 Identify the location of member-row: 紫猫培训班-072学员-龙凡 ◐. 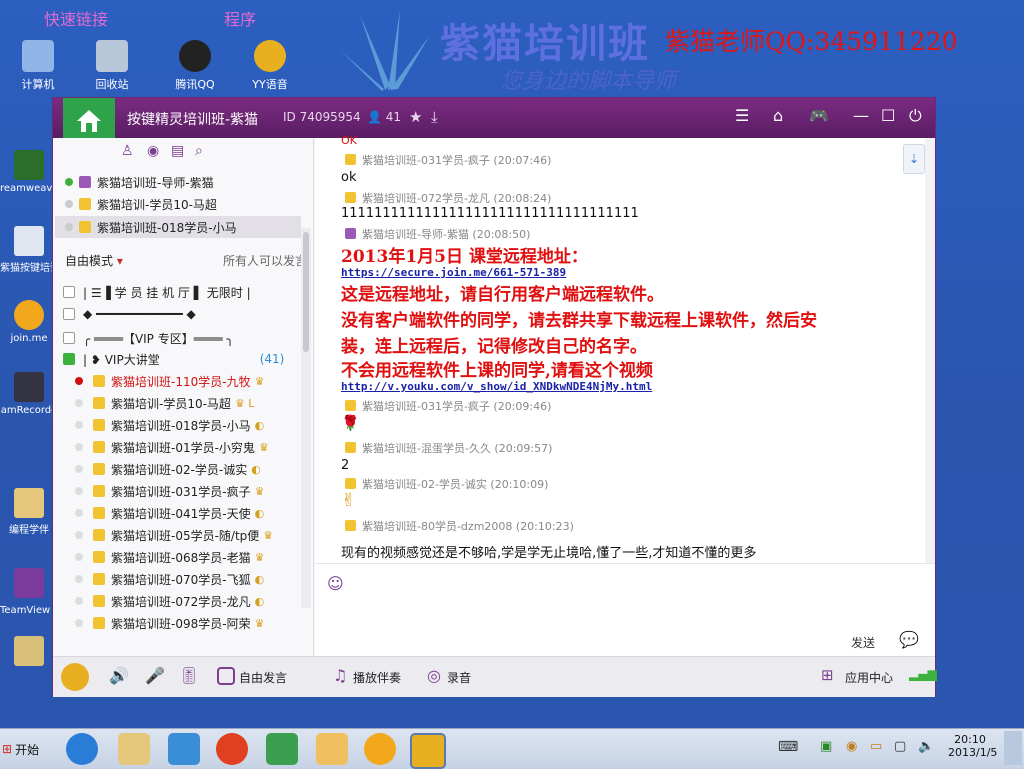
(169, 601).